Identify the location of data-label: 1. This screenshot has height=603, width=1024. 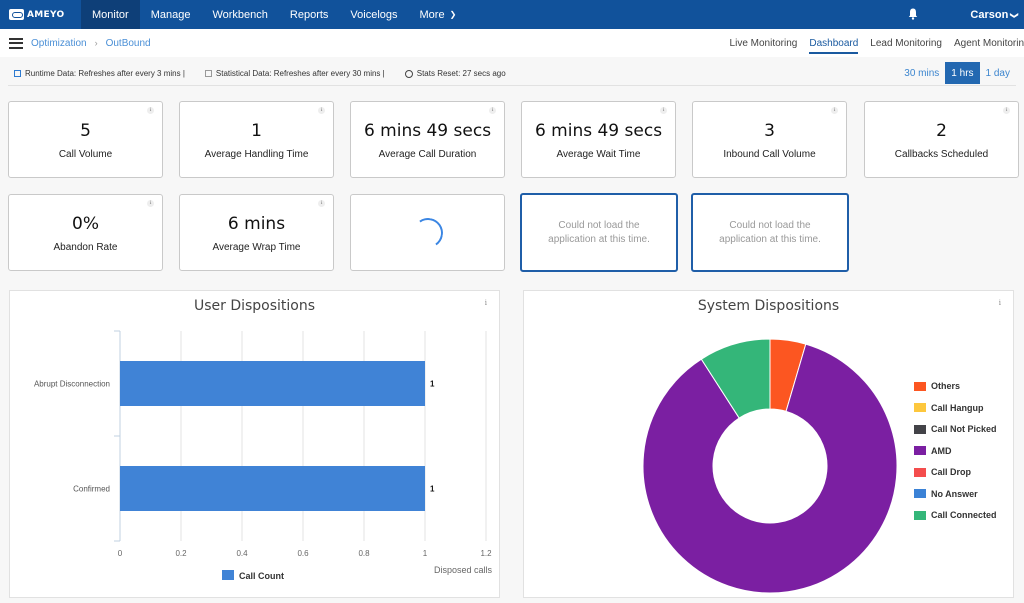
(432, 489).